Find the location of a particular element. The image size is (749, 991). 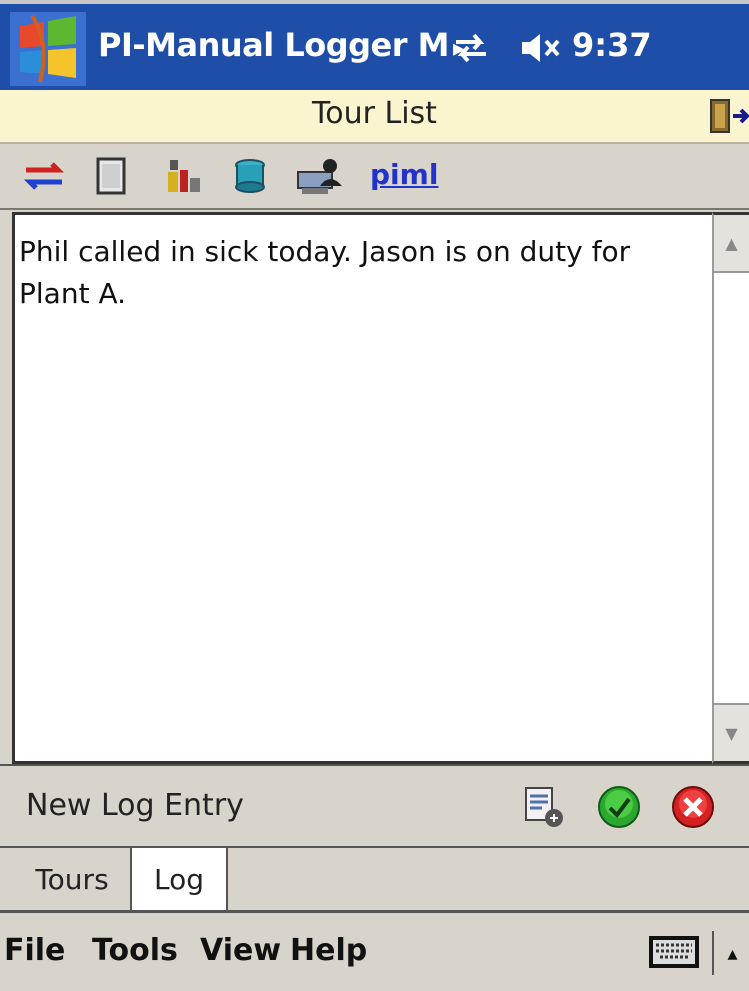

menu-file: File is located at coordinates (34, 950).